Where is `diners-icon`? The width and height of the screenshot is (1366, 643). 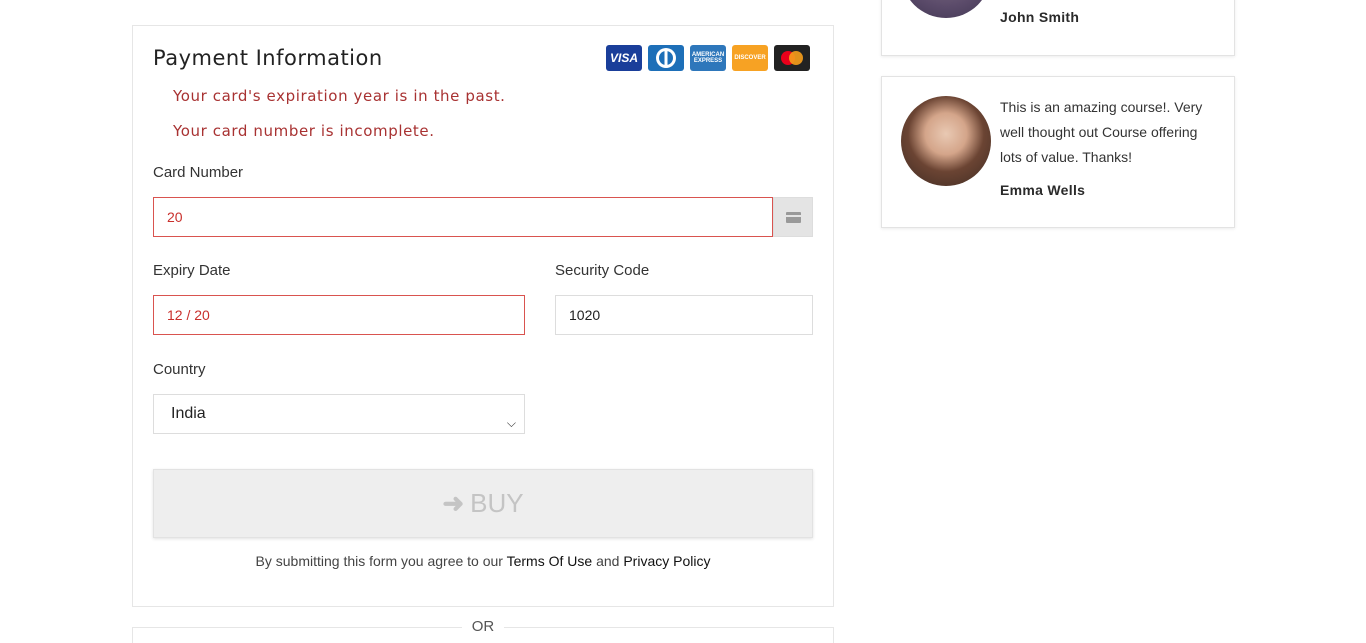
diners-icon is located at coordinates (666, 58).